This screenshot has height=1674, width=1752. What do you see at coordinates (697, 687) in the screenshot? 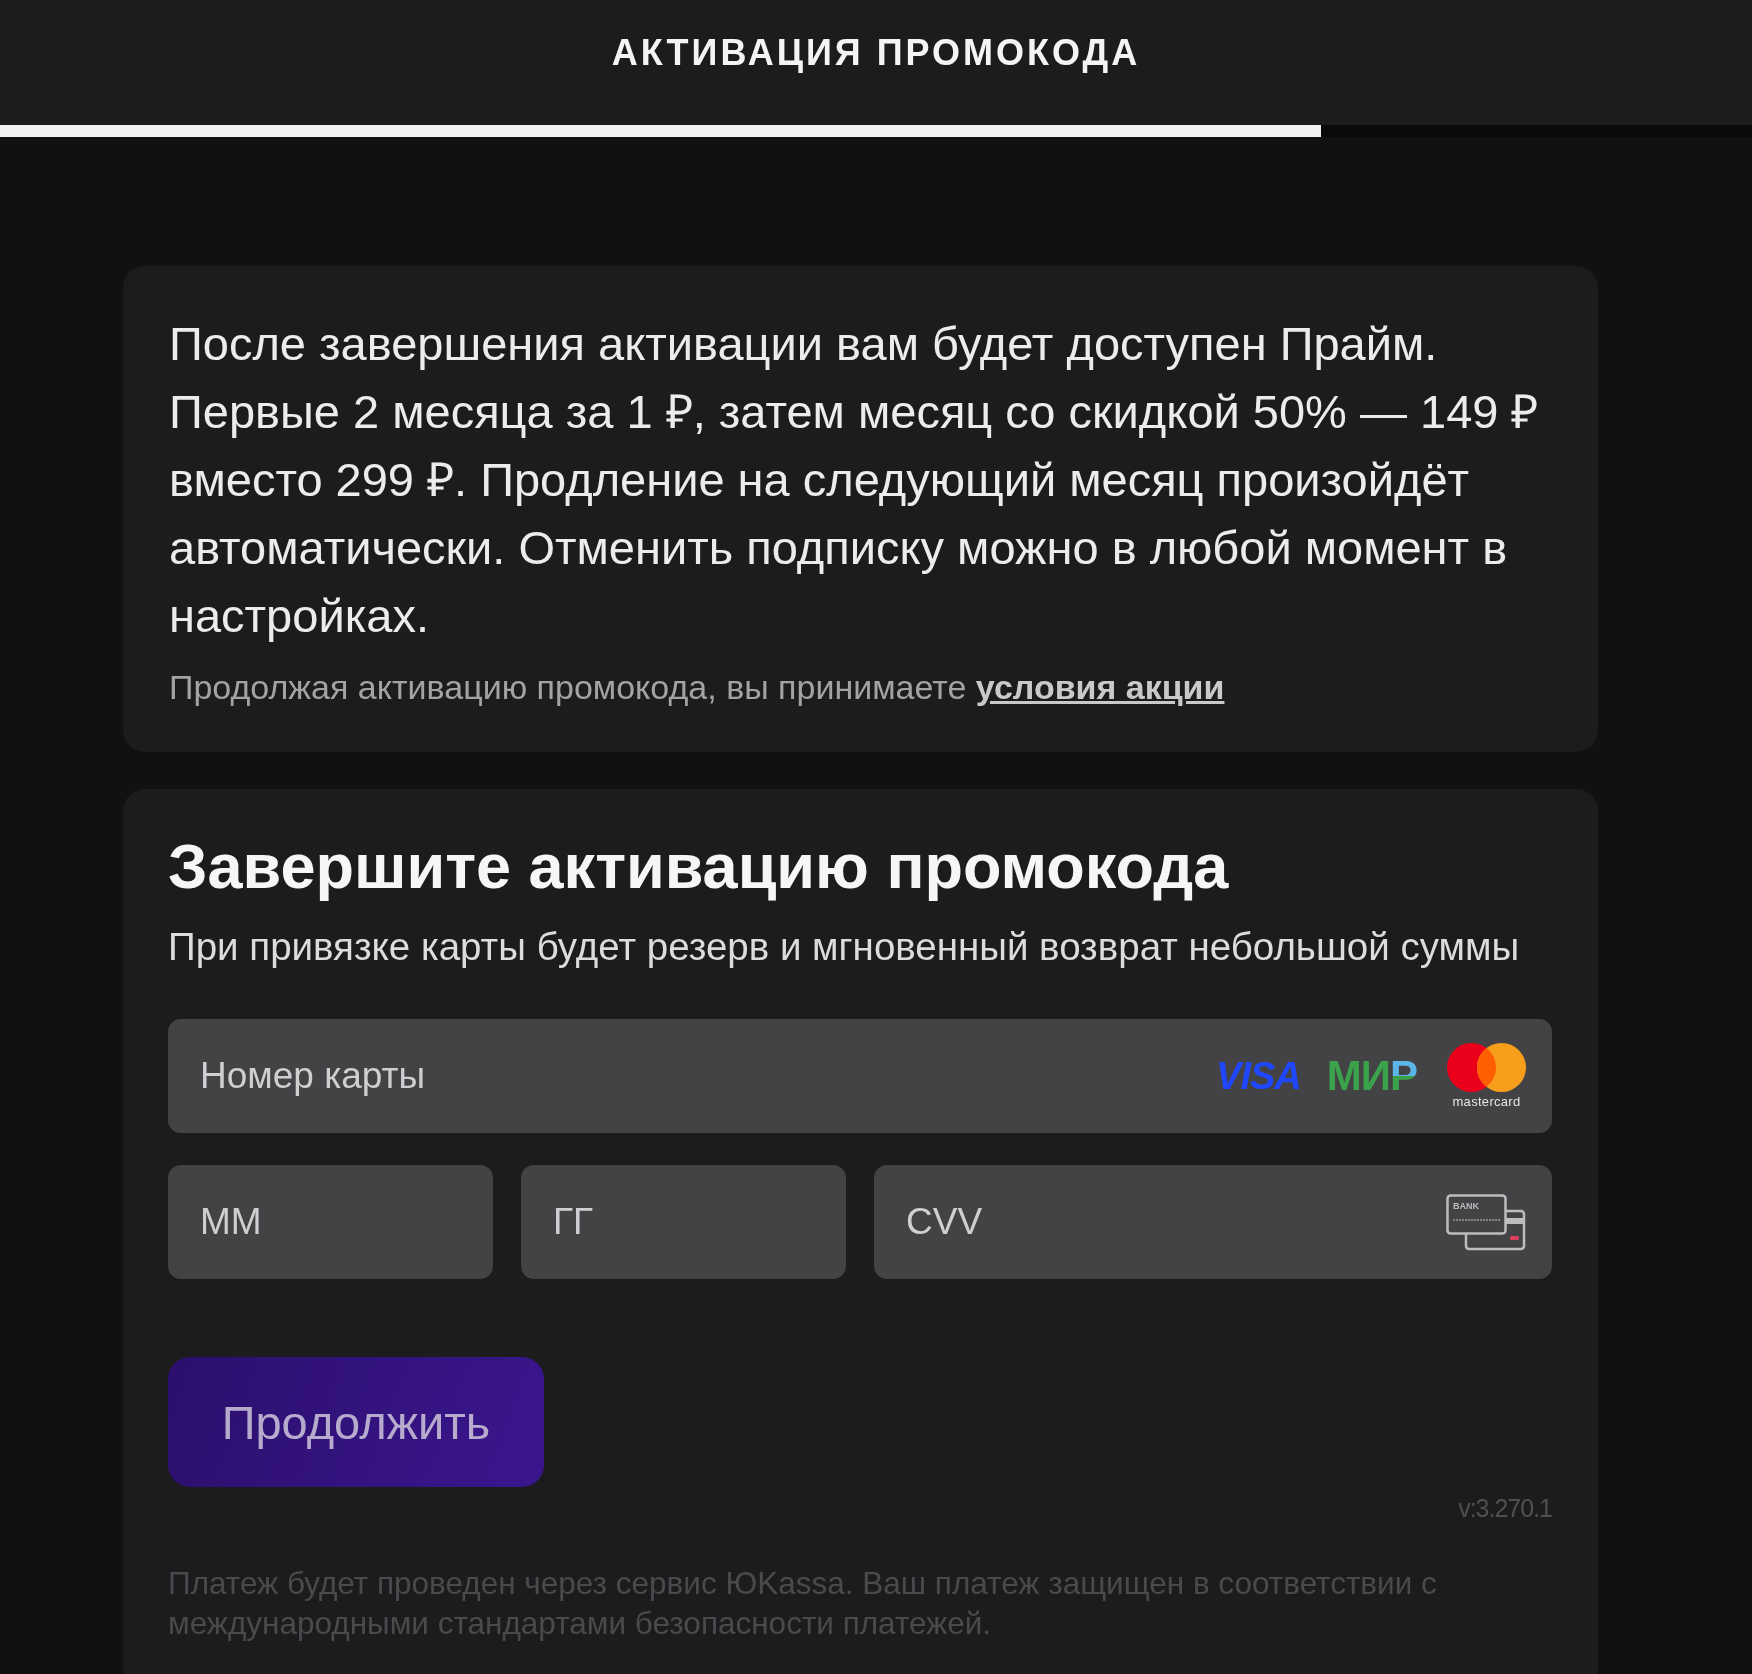
I see `terms-notice: Продолжая активацию промокода, вы принимаете условия акции` at bounding box center [697, 687].